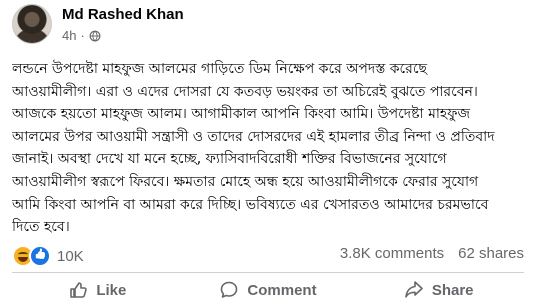 The width and height of the screenshot is (535, 305). I want to click on reactions-count: 10K, so click(70, 256).